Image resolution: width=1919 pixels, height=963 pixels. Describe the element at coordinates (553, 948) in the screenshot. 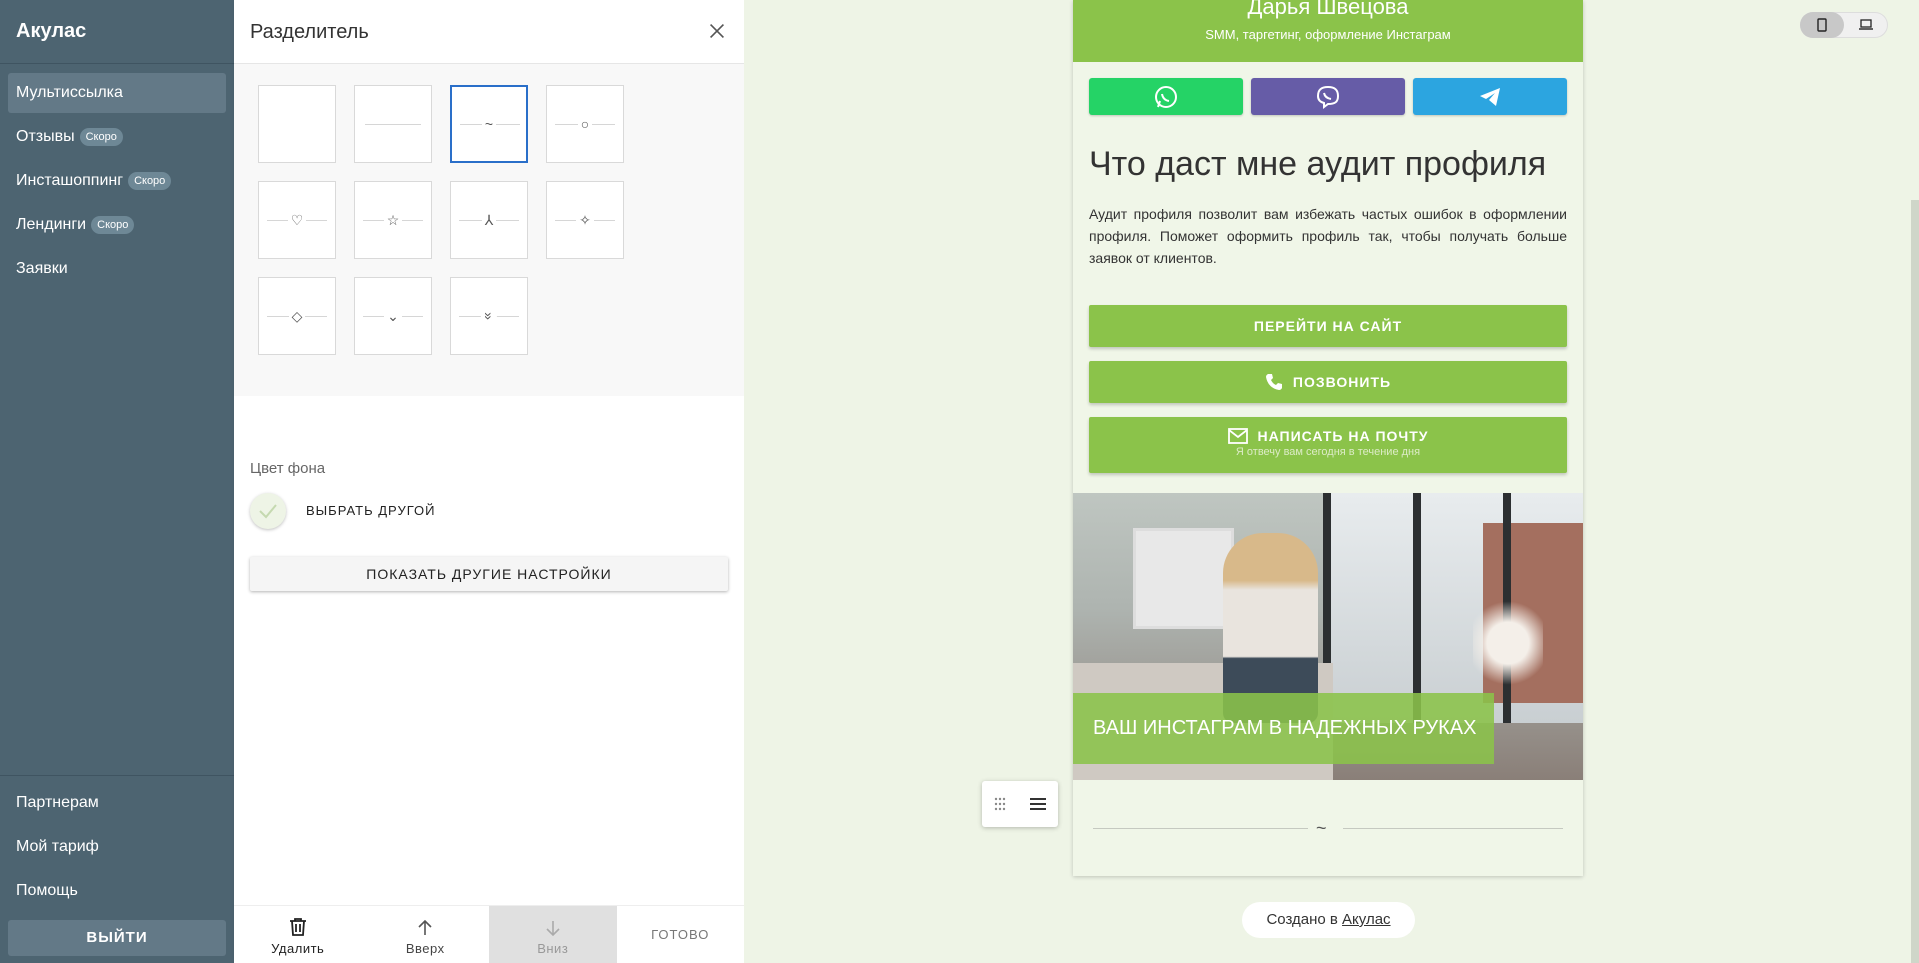

I see `move-down-label: Вниз` at that location.